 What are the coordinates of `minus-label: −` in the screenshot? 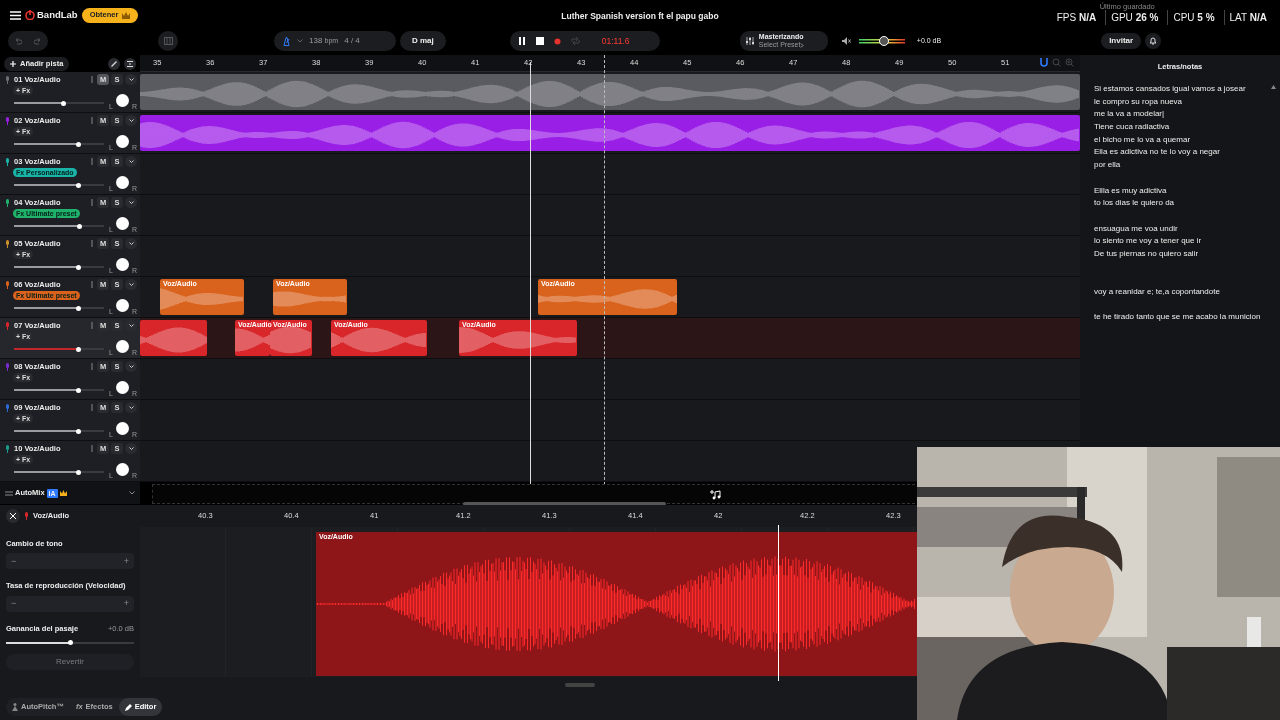 It's located at (14, 561).